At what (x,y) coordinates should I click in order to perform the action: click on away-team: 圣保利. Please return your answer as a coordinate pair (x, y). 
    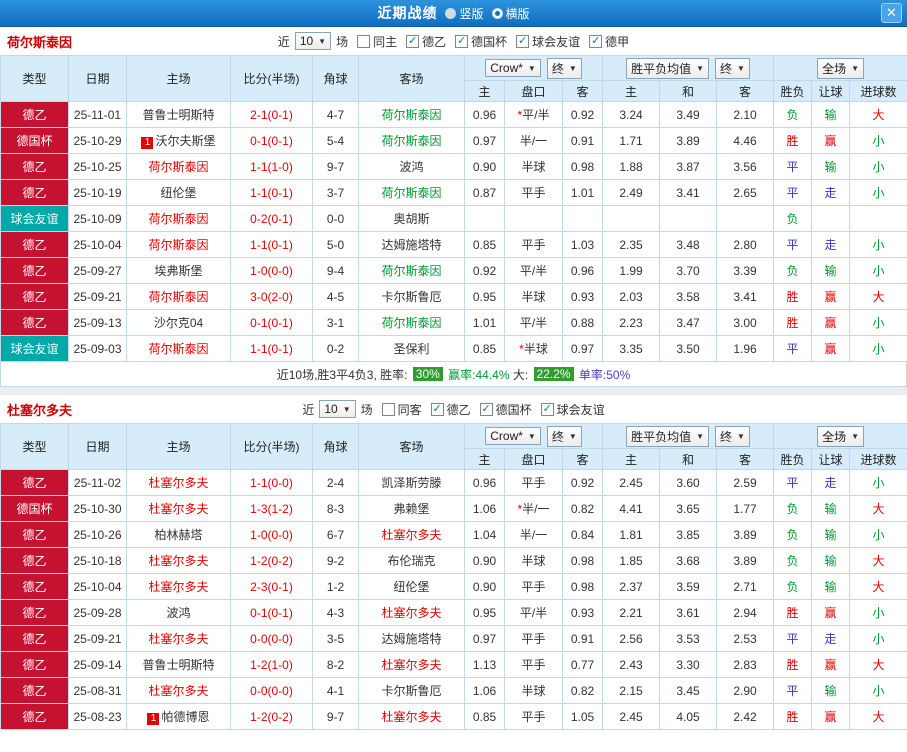
    Looking at the image, I should click on (411, 348).